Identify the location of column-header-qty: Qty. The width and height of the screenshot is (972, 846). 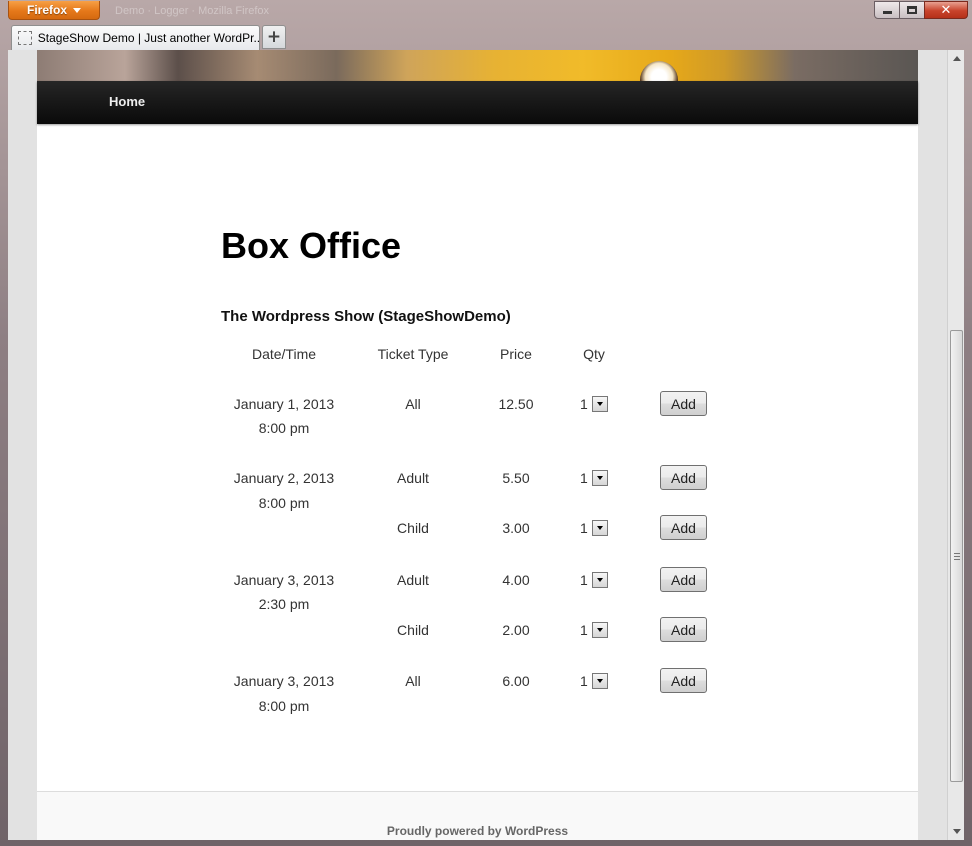
(594, 354).